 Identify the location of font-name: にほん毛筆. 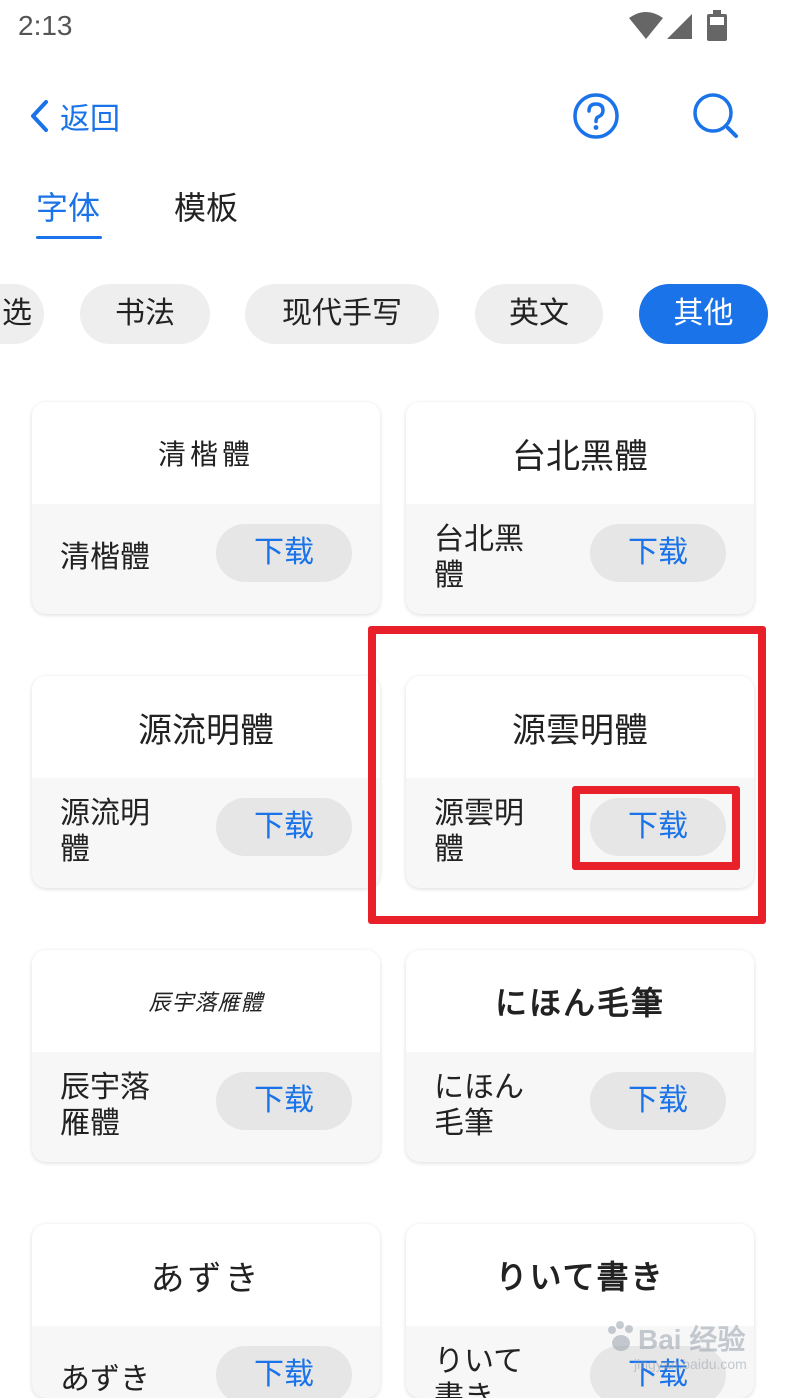
(479, 1105).